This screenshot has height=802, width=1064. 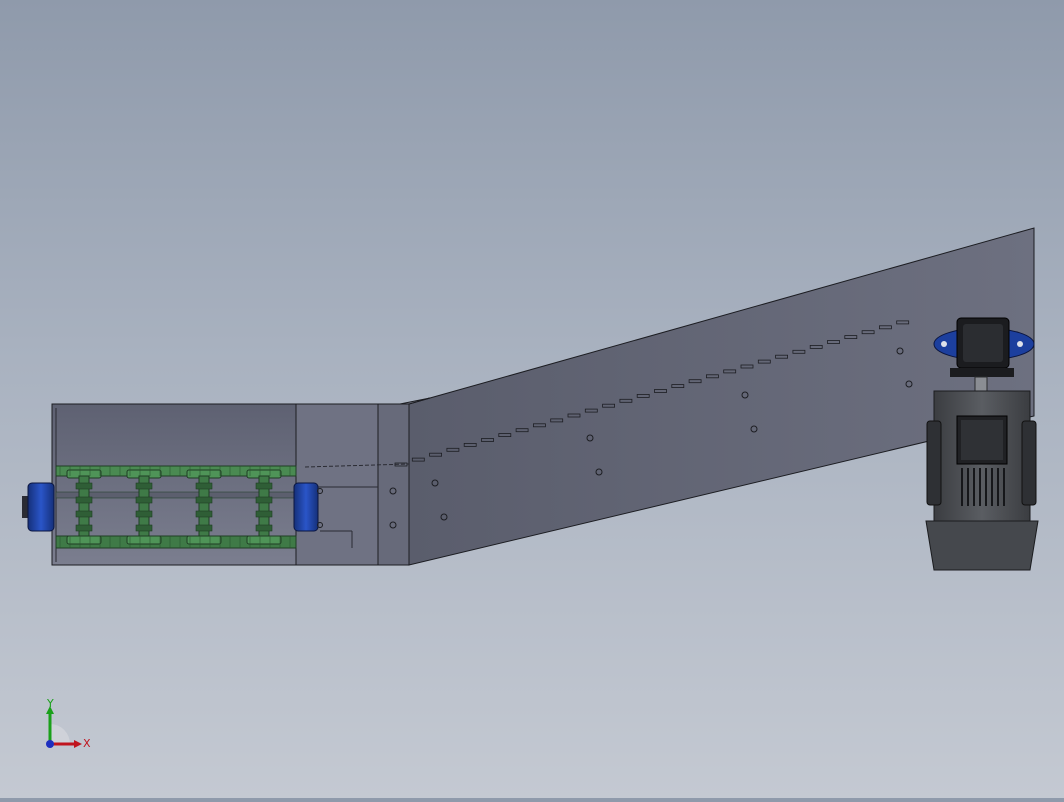 What do you see at coordinates (50, 704) in the screenshot?
I see `y-axis-label: Y` at bounding box center [50, 704].